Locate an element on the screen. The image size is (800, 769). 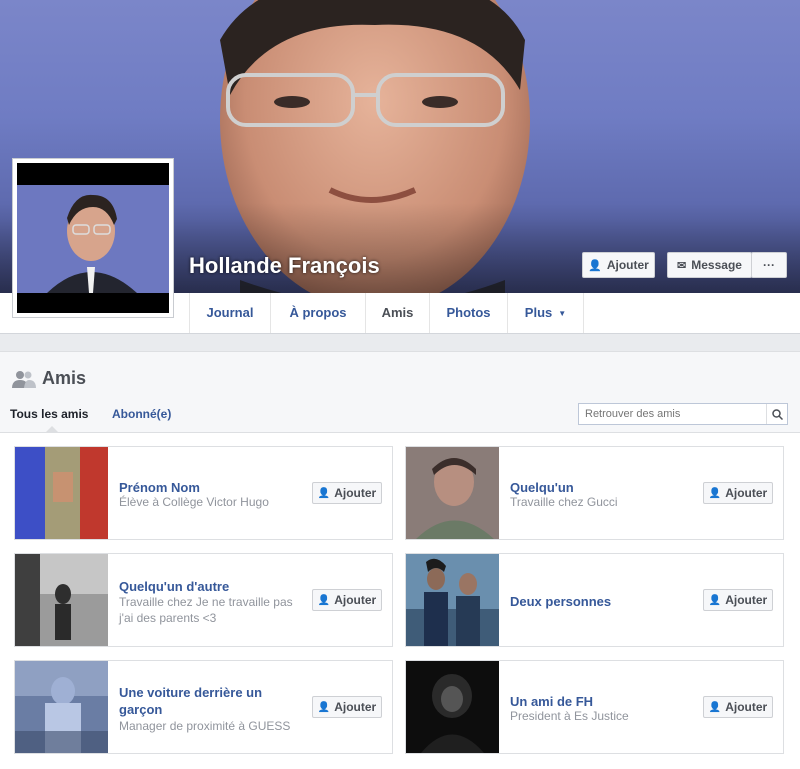
friend-card: Deux personnes 👤 Ajouter is located at coordinates (594, 600).